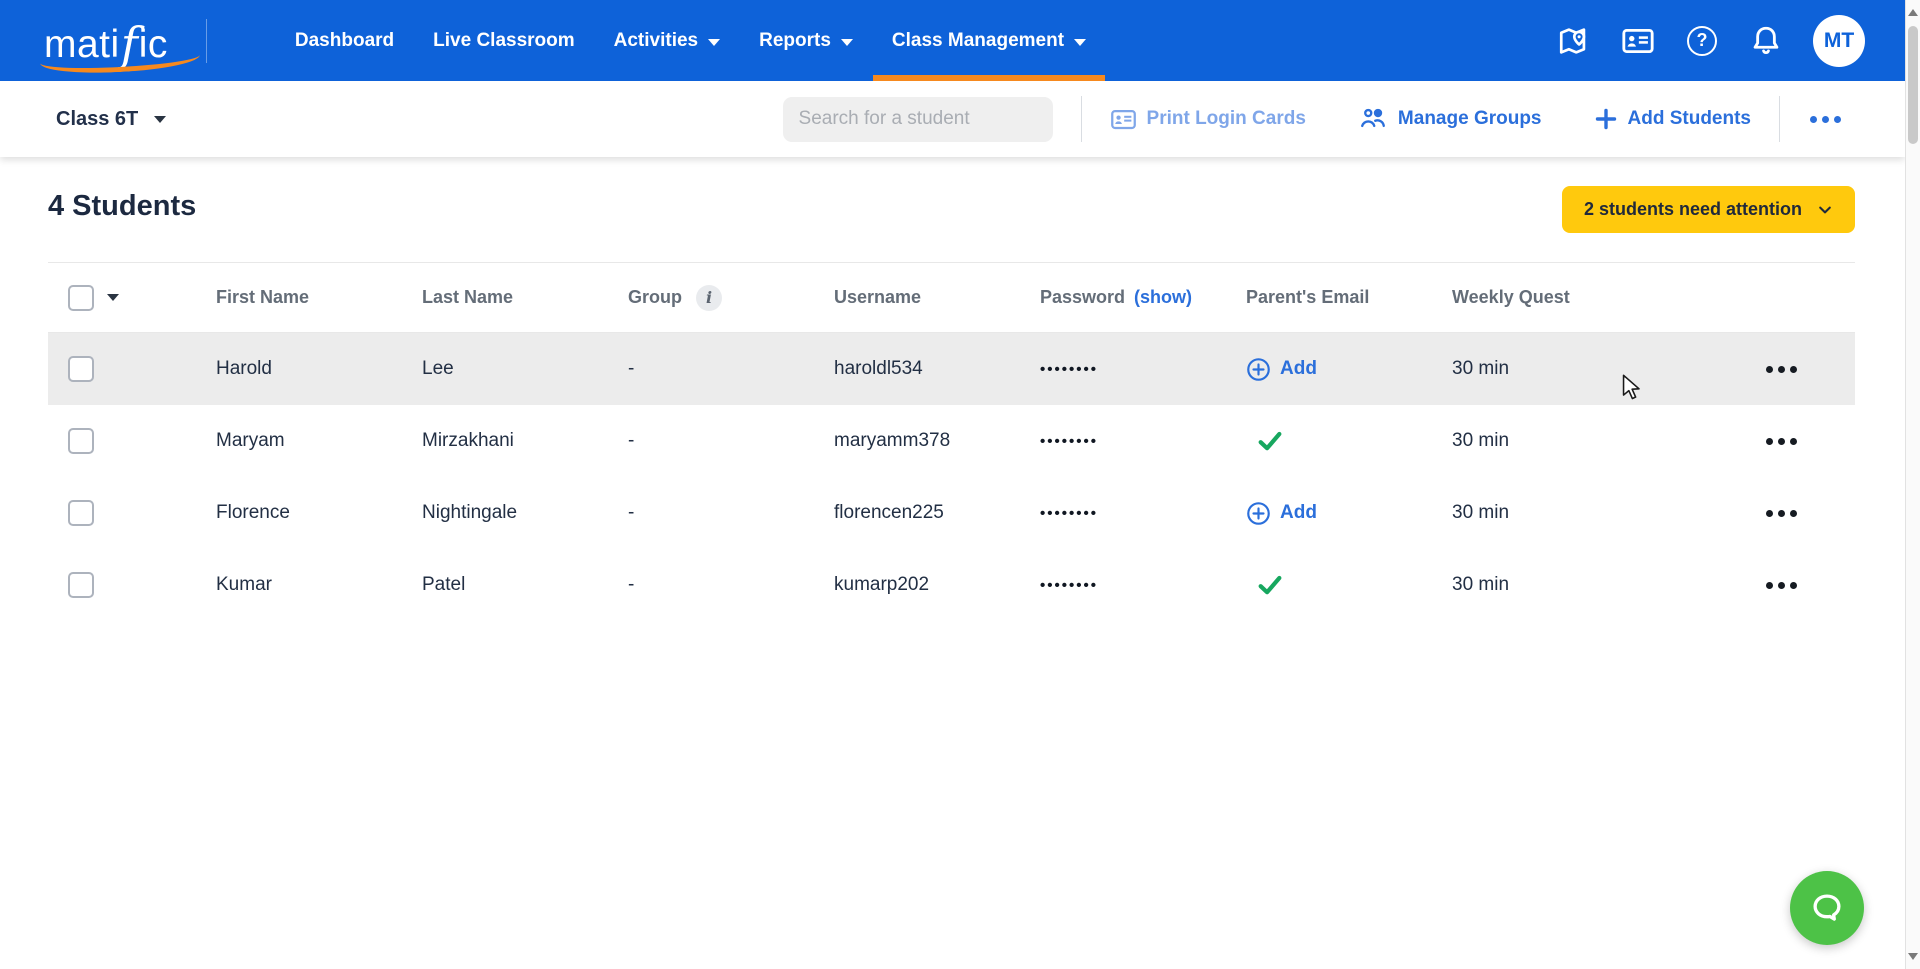 The height and width of the screenshot is (969, 1920). Describe the element at coordinates (444, 584) in the screenshot. I see `last-name-cell: Patel` at that location.